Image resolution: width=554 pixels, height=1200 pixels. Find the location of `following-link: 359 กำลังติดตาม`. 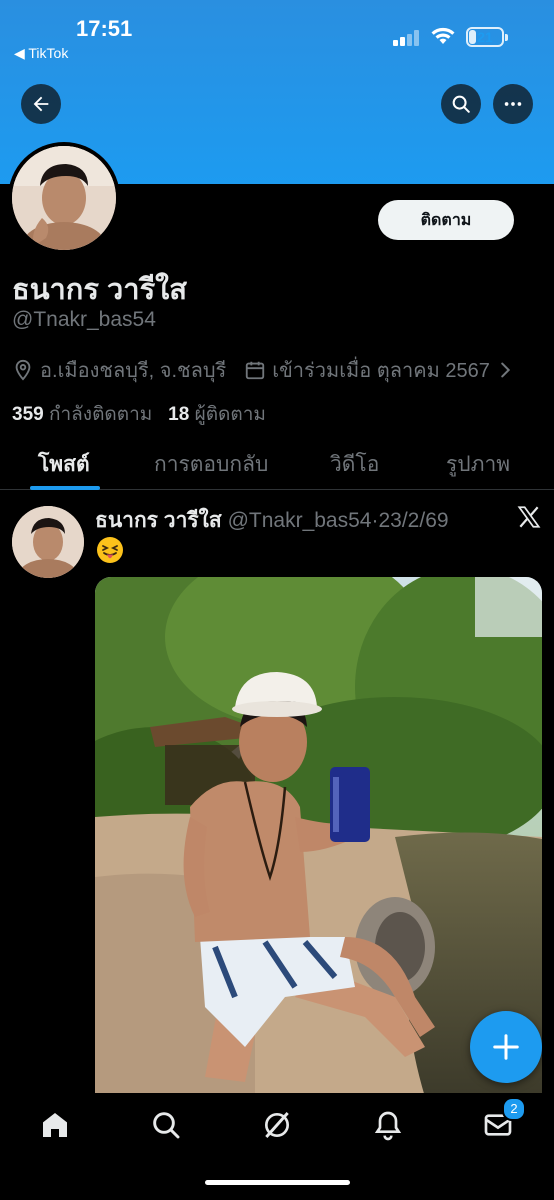

following-link: 359 กำลังติดตาม is located at coordinates (82, 414).